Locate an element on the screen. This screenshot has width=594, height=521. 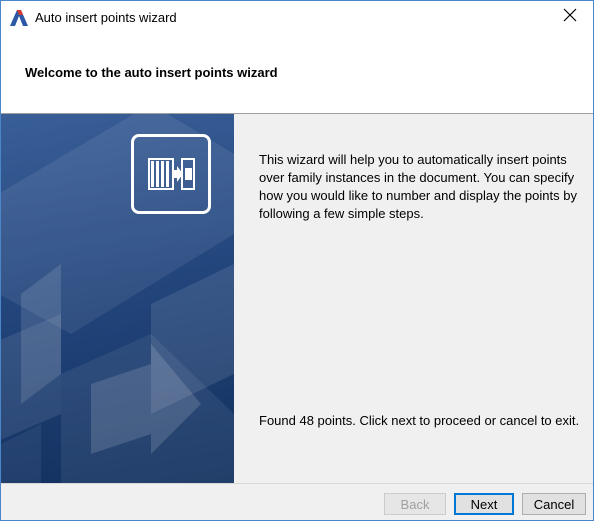
window-title: Auto insert points wizard is located at coordinates (106, 17).